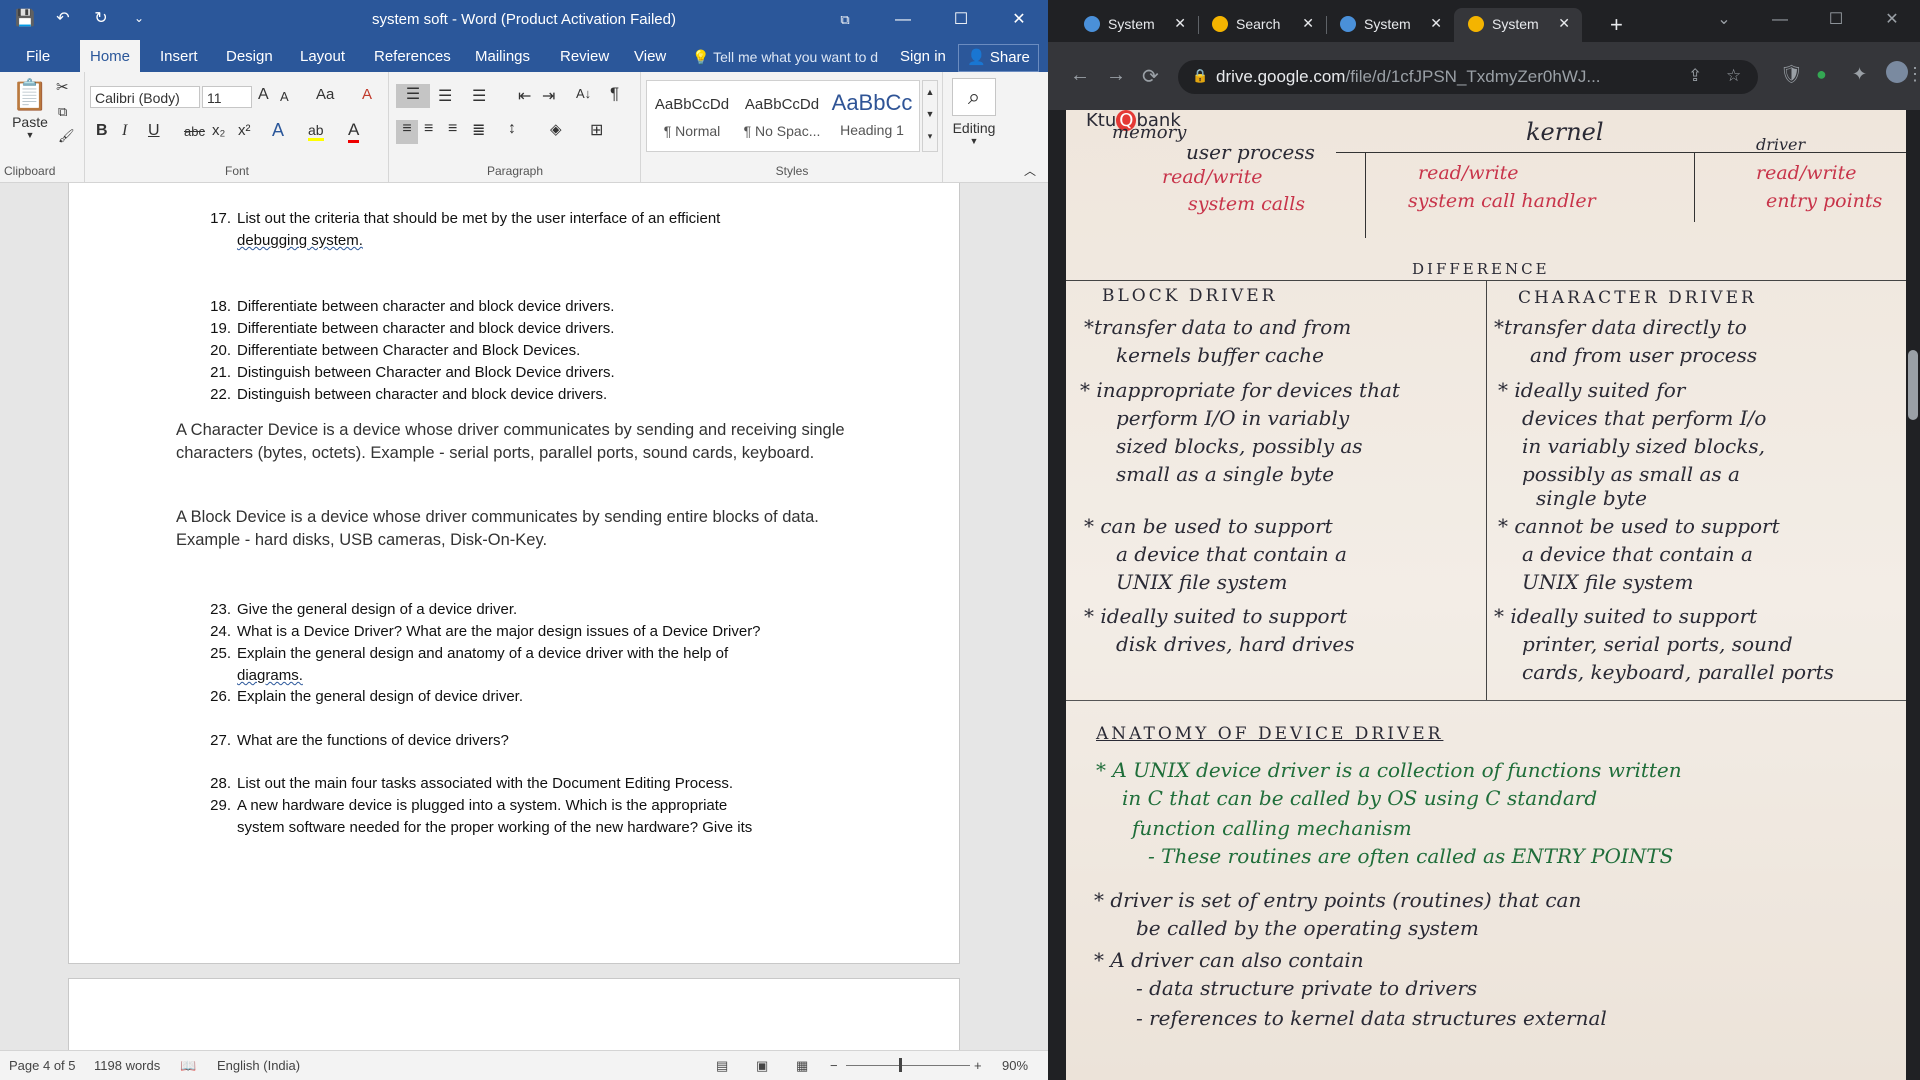 This screenshot has width=1920, height=1080. What do you see at coordinates (974, 112) in the screenshot?
I see `editing-button: ⌕ Editing ▼` at bounding box center [974, 112].